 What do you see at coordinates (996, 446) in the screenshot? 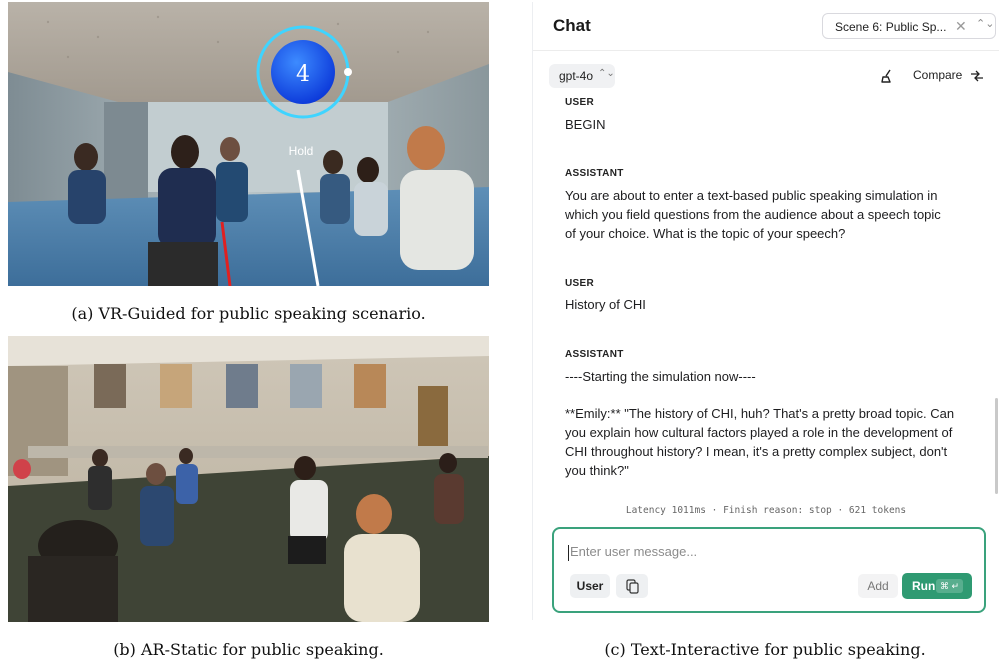
I see `scrollbar-thumb` at bounding box center [996, 446].